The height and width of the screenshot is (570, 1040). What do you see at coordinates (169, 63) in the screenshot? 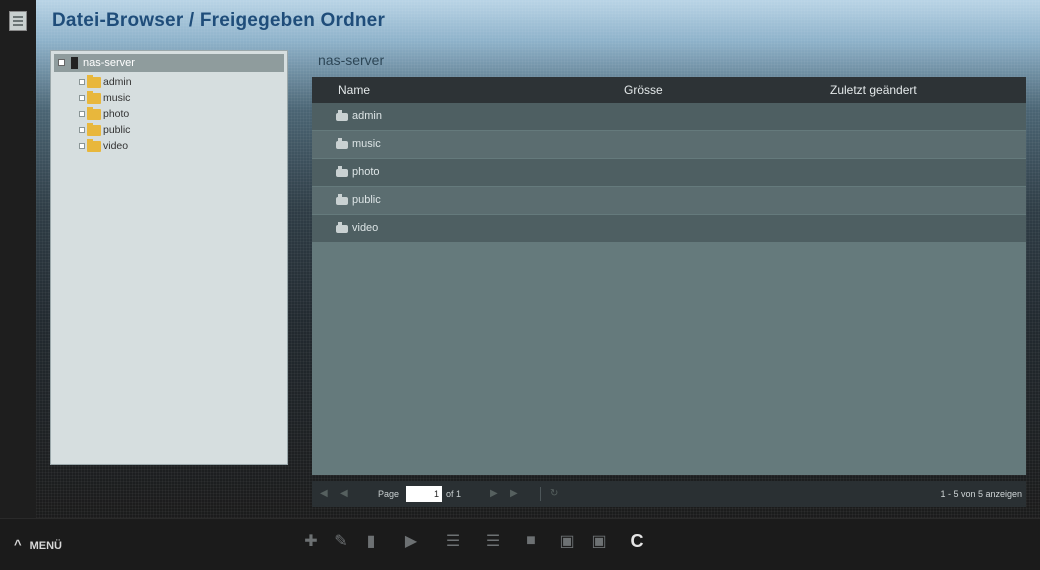
I see `tree-root-node: nas-server` at bounding box center [169, 63].